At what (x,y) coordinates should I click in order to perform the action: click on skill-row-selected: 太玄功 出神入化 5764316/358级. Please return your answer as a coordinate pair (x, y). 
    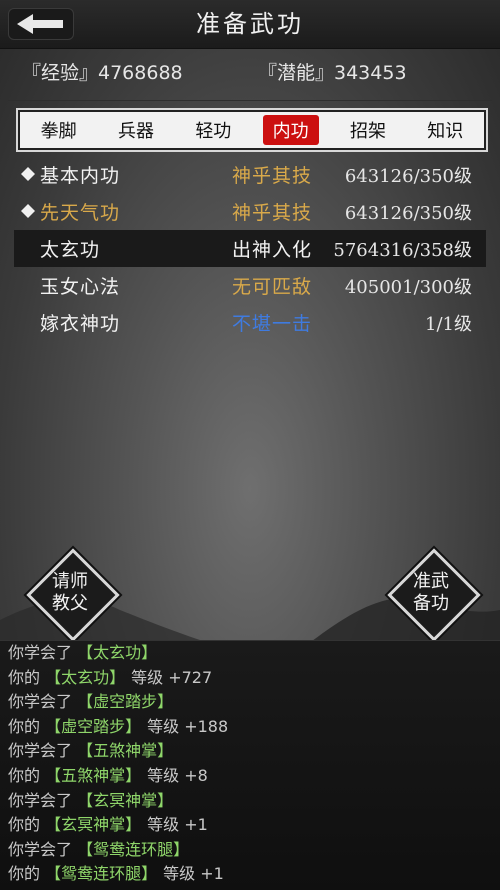
    Looking at the image, I should click on (250, 248).